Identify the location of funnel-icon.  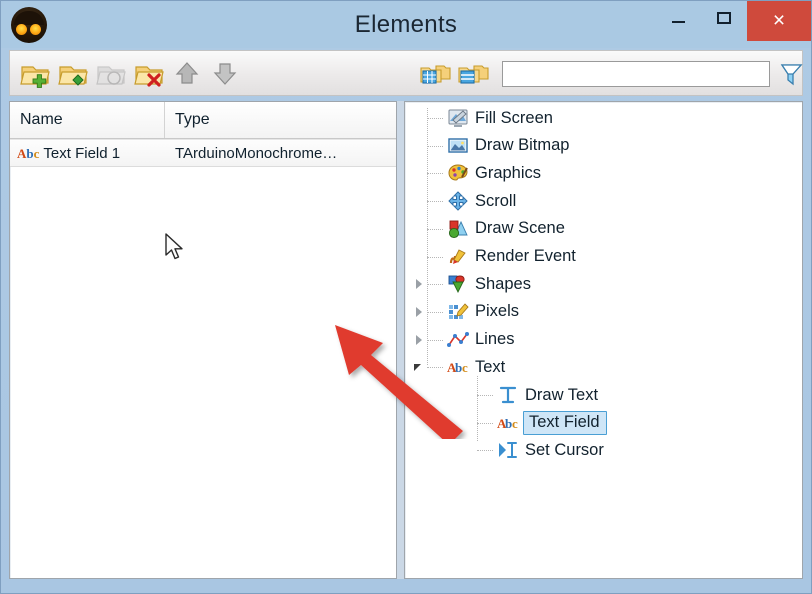
(791, 75).